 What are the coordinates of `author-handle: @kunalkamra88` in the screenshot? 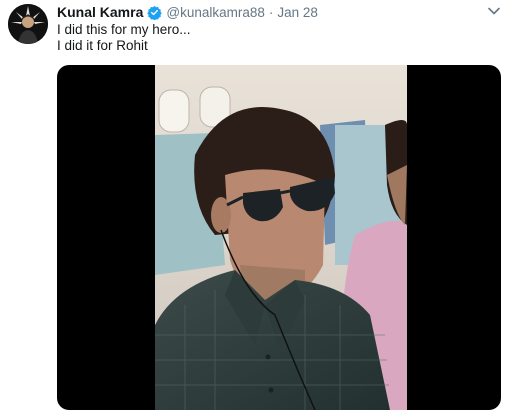 It's located at (215, 12).